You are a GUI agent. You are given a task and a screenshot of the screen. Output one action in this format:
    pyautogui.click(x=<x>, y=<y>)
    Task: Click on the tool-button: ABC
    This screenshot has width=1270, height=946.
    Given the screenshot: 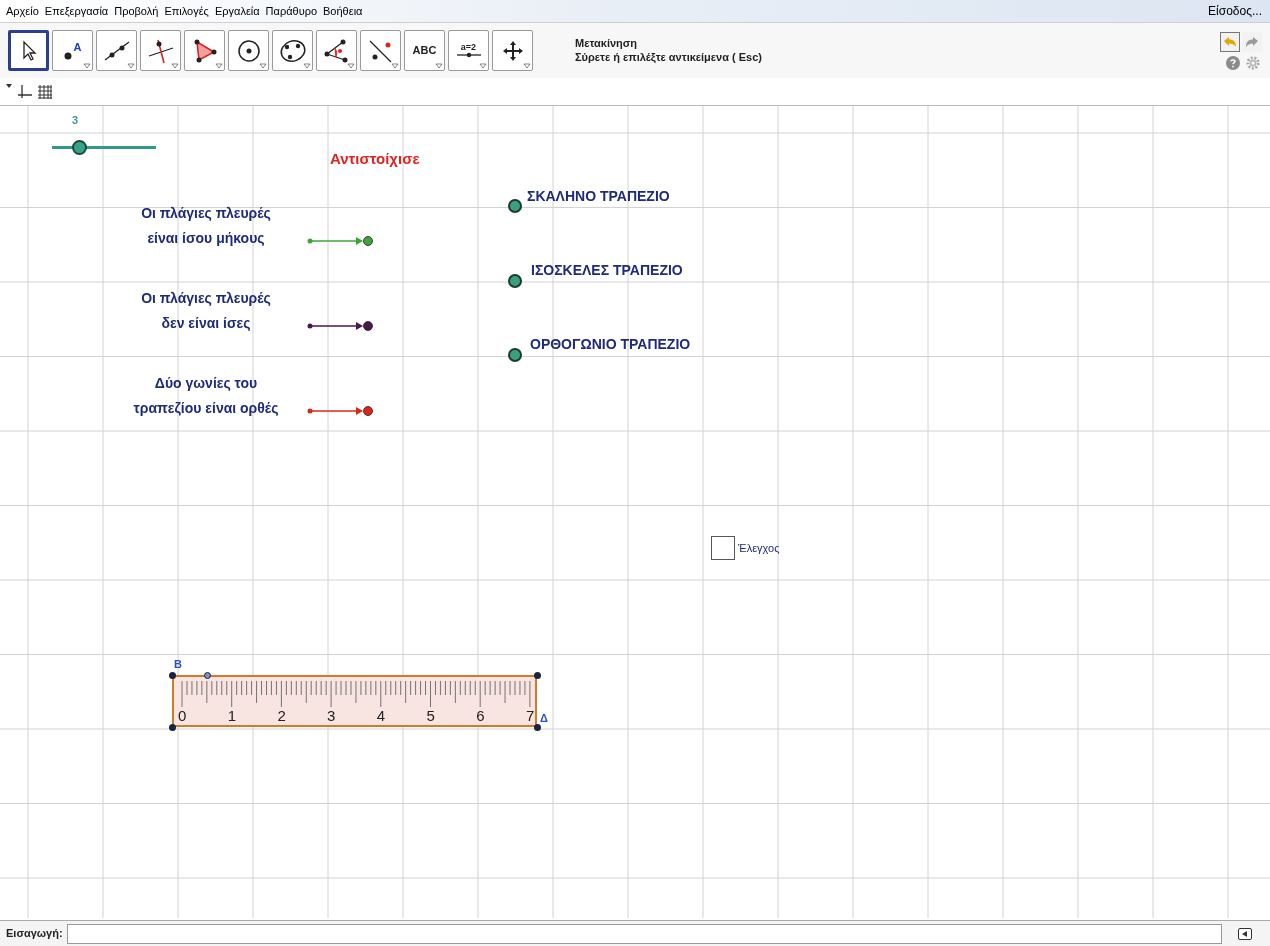 What is the action you would take?
    pyautogui.click(x=424, y=50)
    